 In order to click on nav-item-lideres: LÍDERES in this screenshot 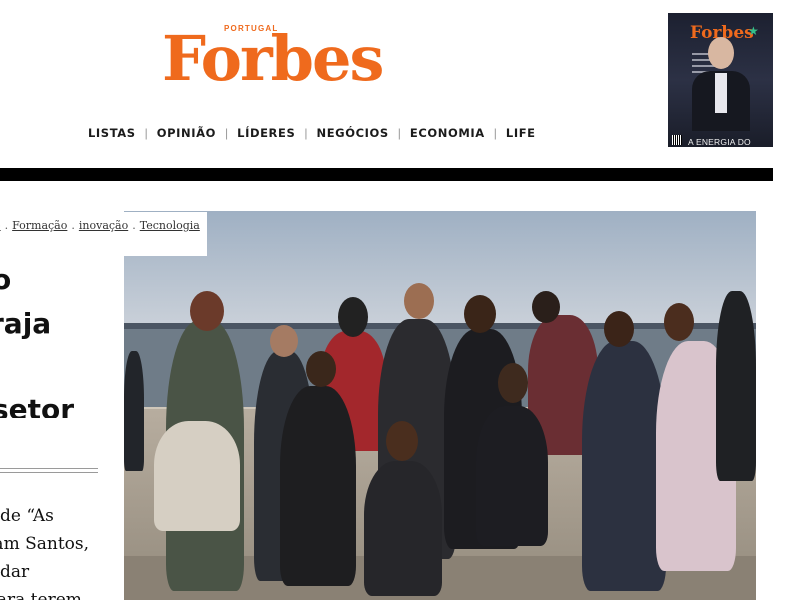, I will do `click(266, 133)`.